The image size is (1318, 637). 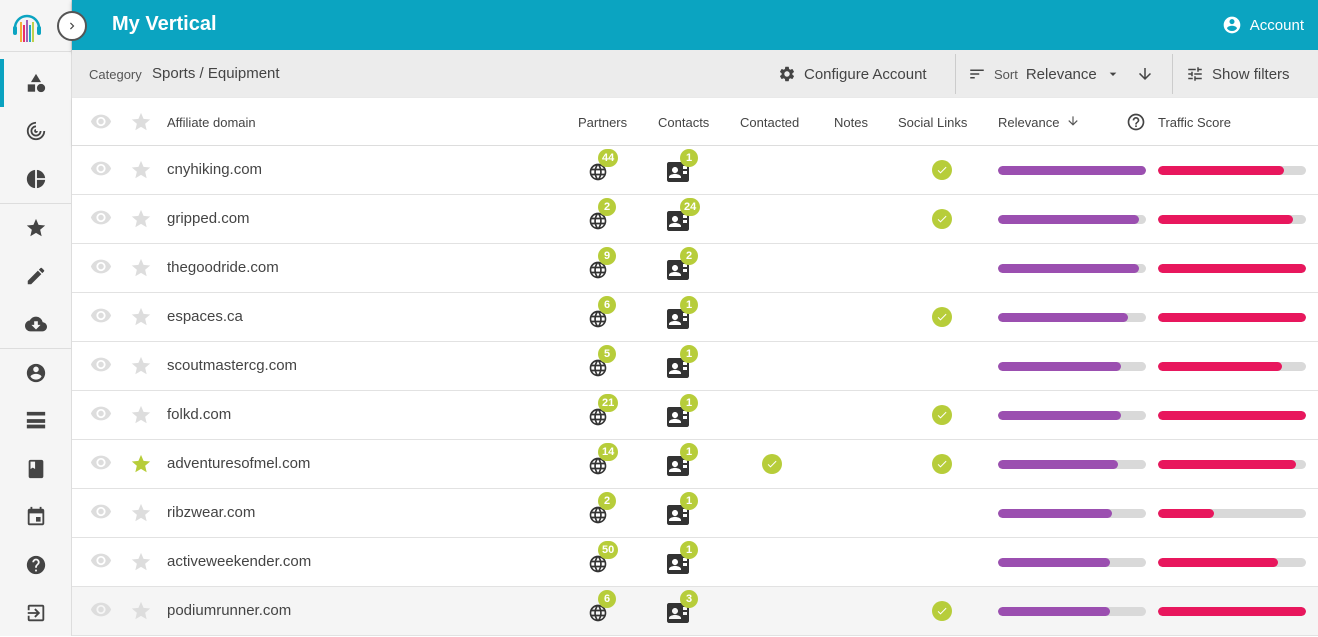 I want to click on sort-dropdown: Sort Relevance, so click(x=1044, y=74).